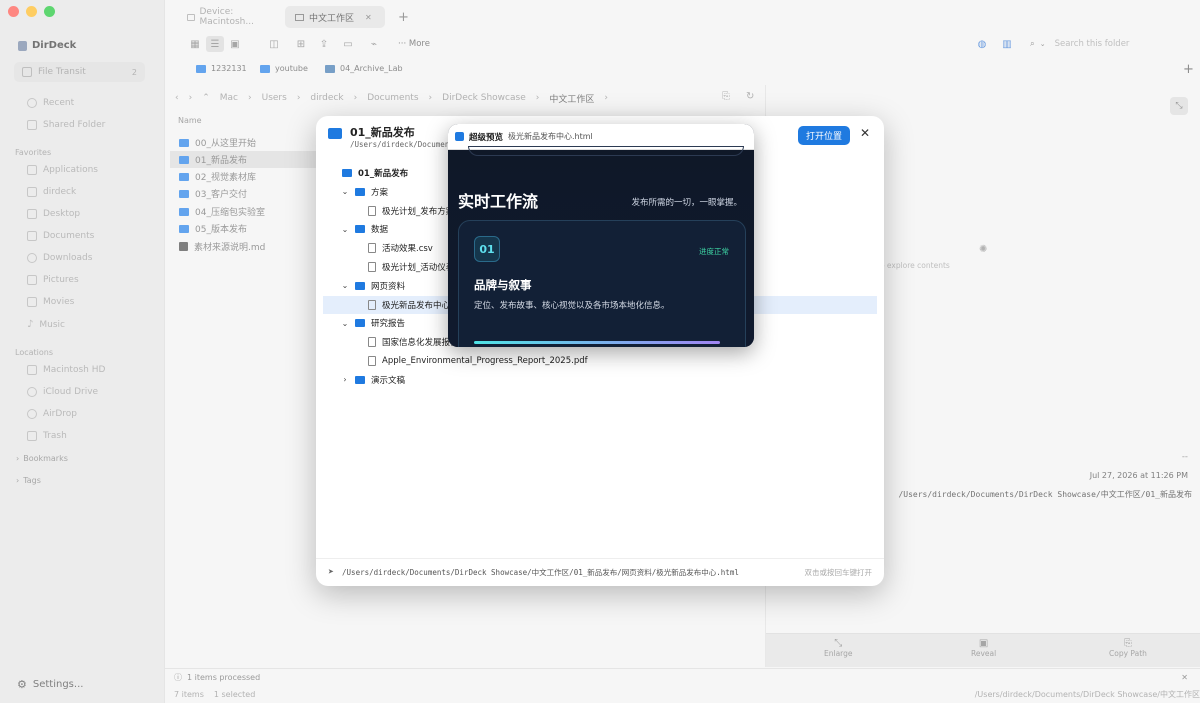  I want to click on tree-file-row: 活动效果.csv, so click(393, 248).